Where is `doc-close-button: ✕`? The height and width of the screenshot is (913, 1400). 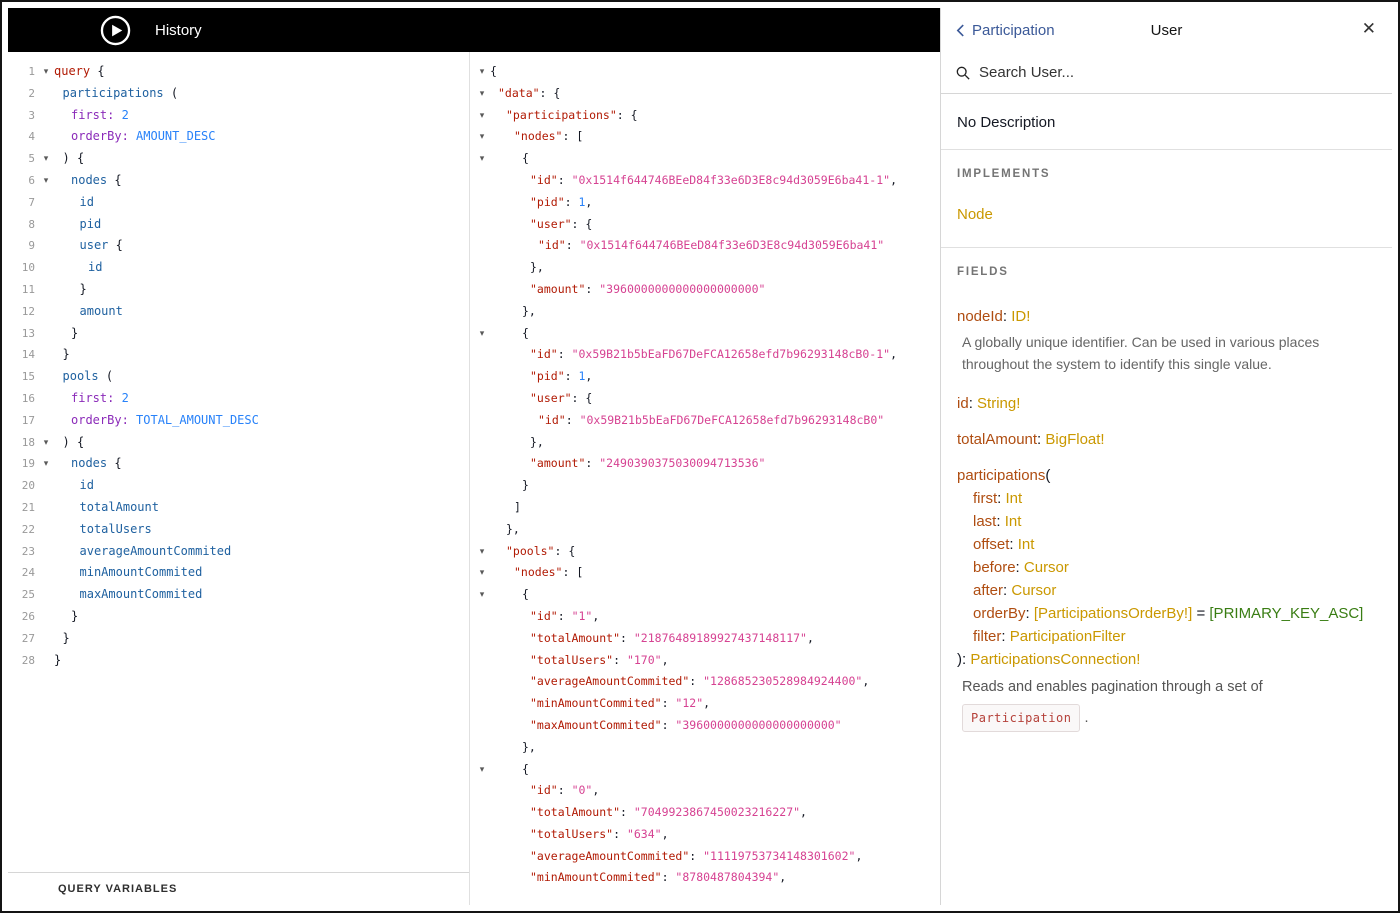
doc-close-button: ✕ is located at coordinates (1369, 29).